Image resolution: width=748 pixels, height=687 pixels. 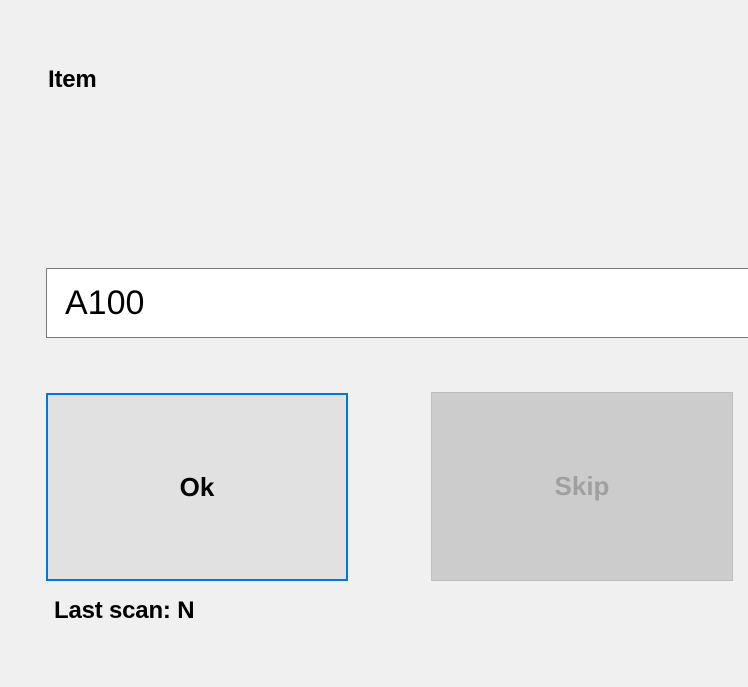 What do you see at coordinates (186, 610) in the screenshot?
I see `last-scan-value: N` at bounding box center [186, 610].